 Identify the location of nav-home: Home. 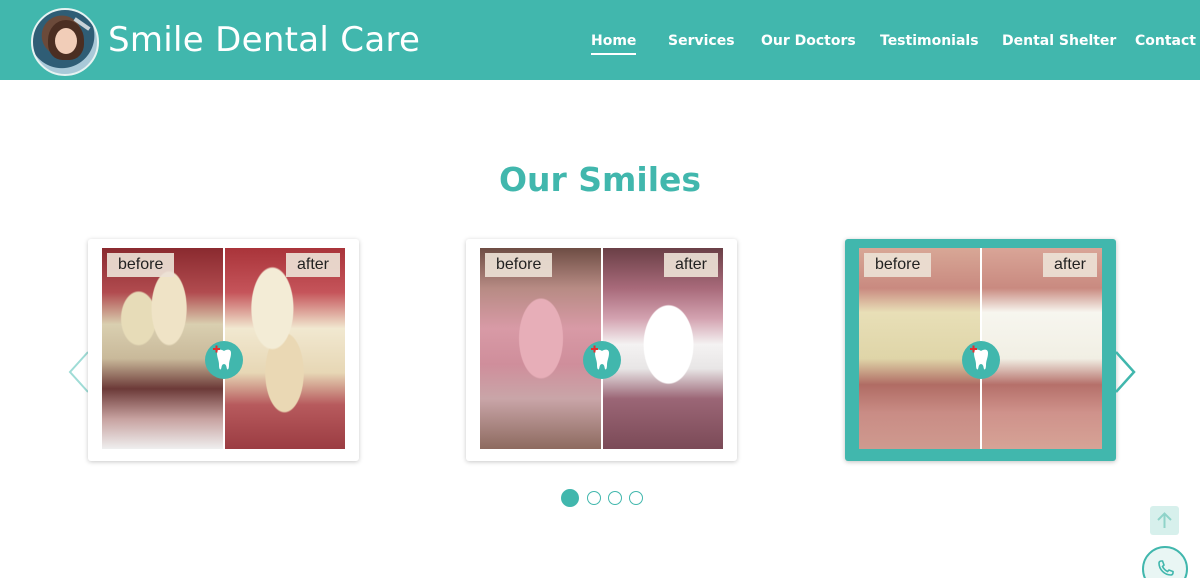
(614, 44).